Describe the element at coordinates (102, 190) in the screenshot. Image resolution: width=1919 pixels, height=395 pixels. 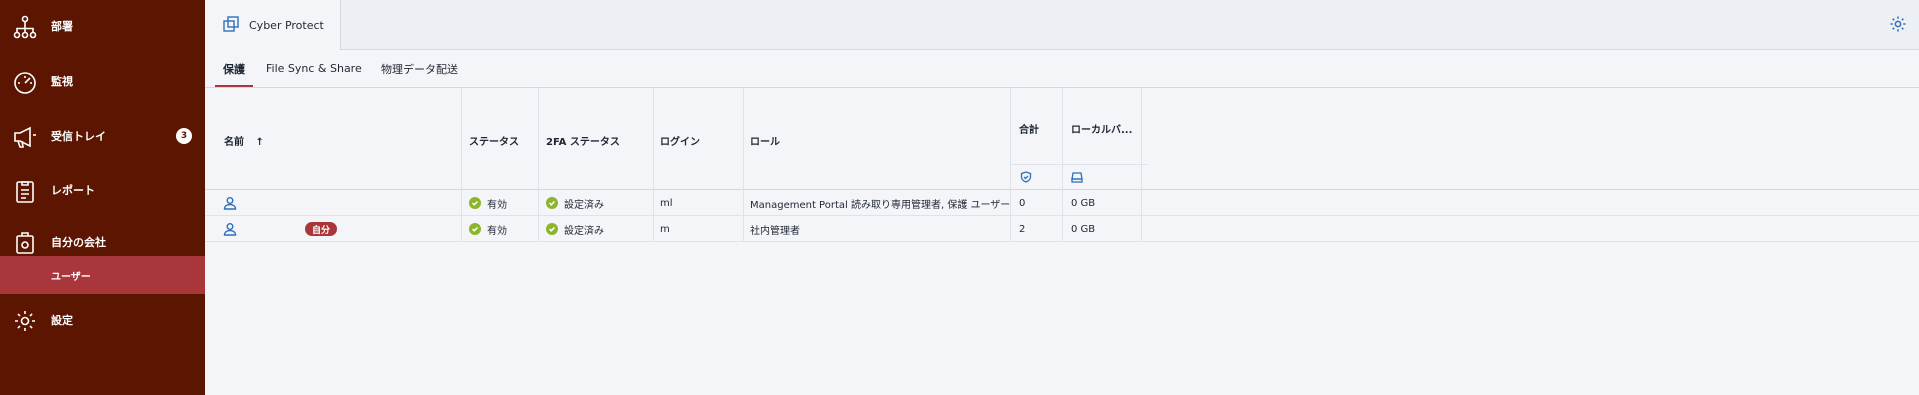
I see `sidebar-item-reports: レポート` at that location.